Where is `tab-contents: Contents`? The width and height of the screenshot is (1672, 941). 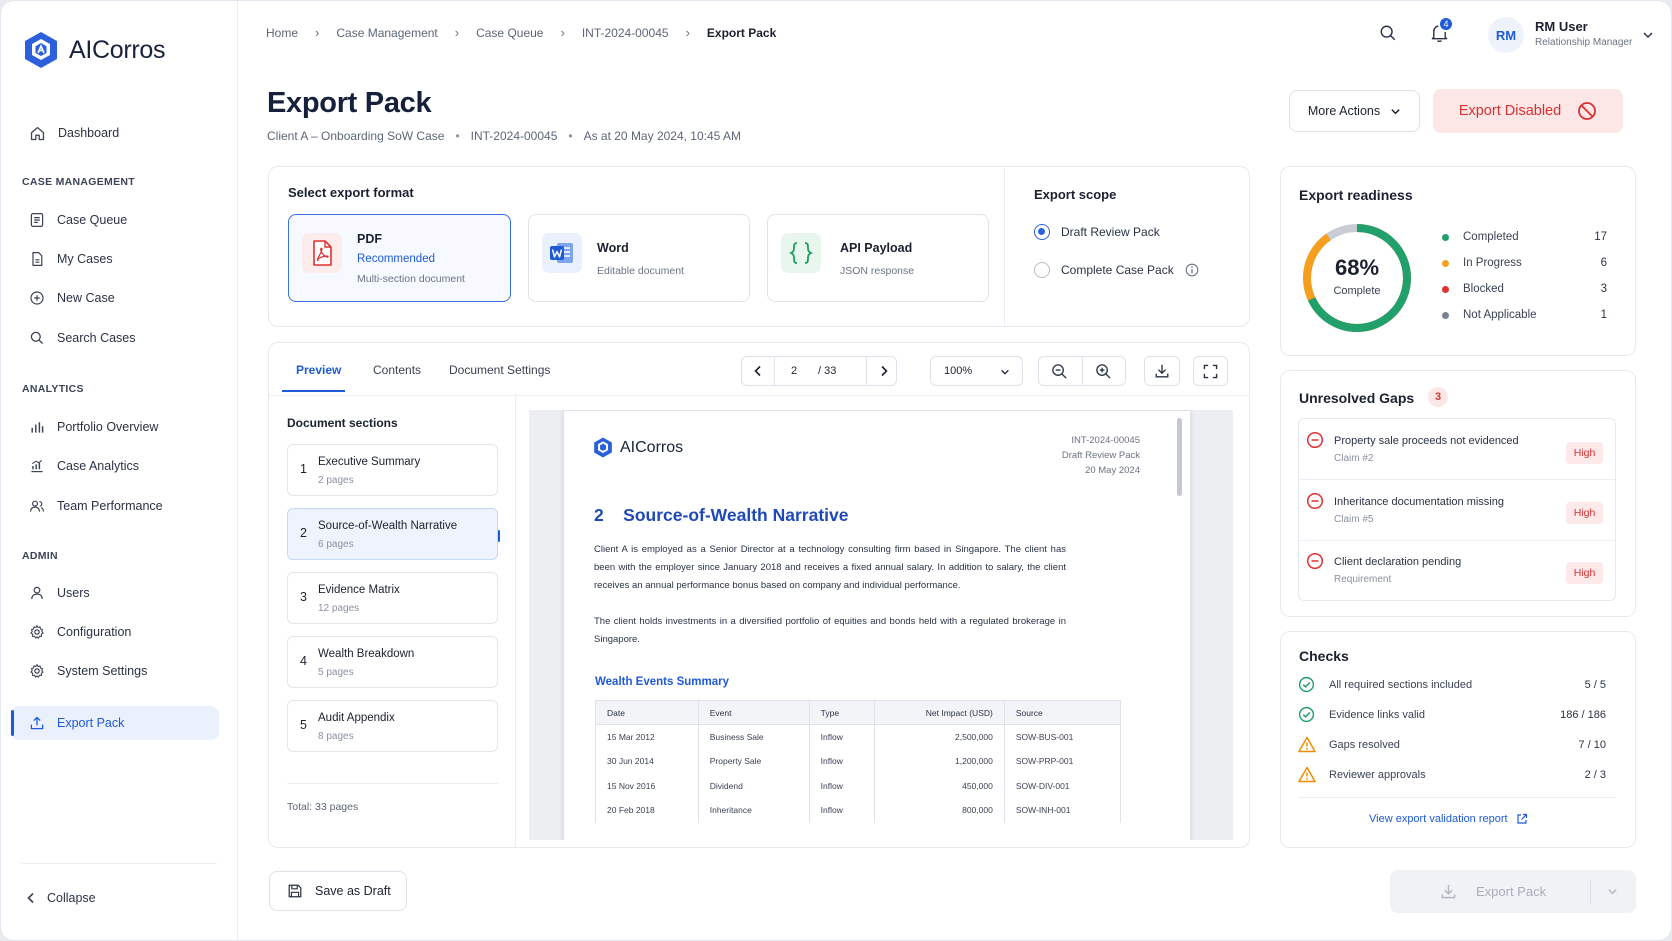 tab-contents: Contents is located at coordinates (397, 370).